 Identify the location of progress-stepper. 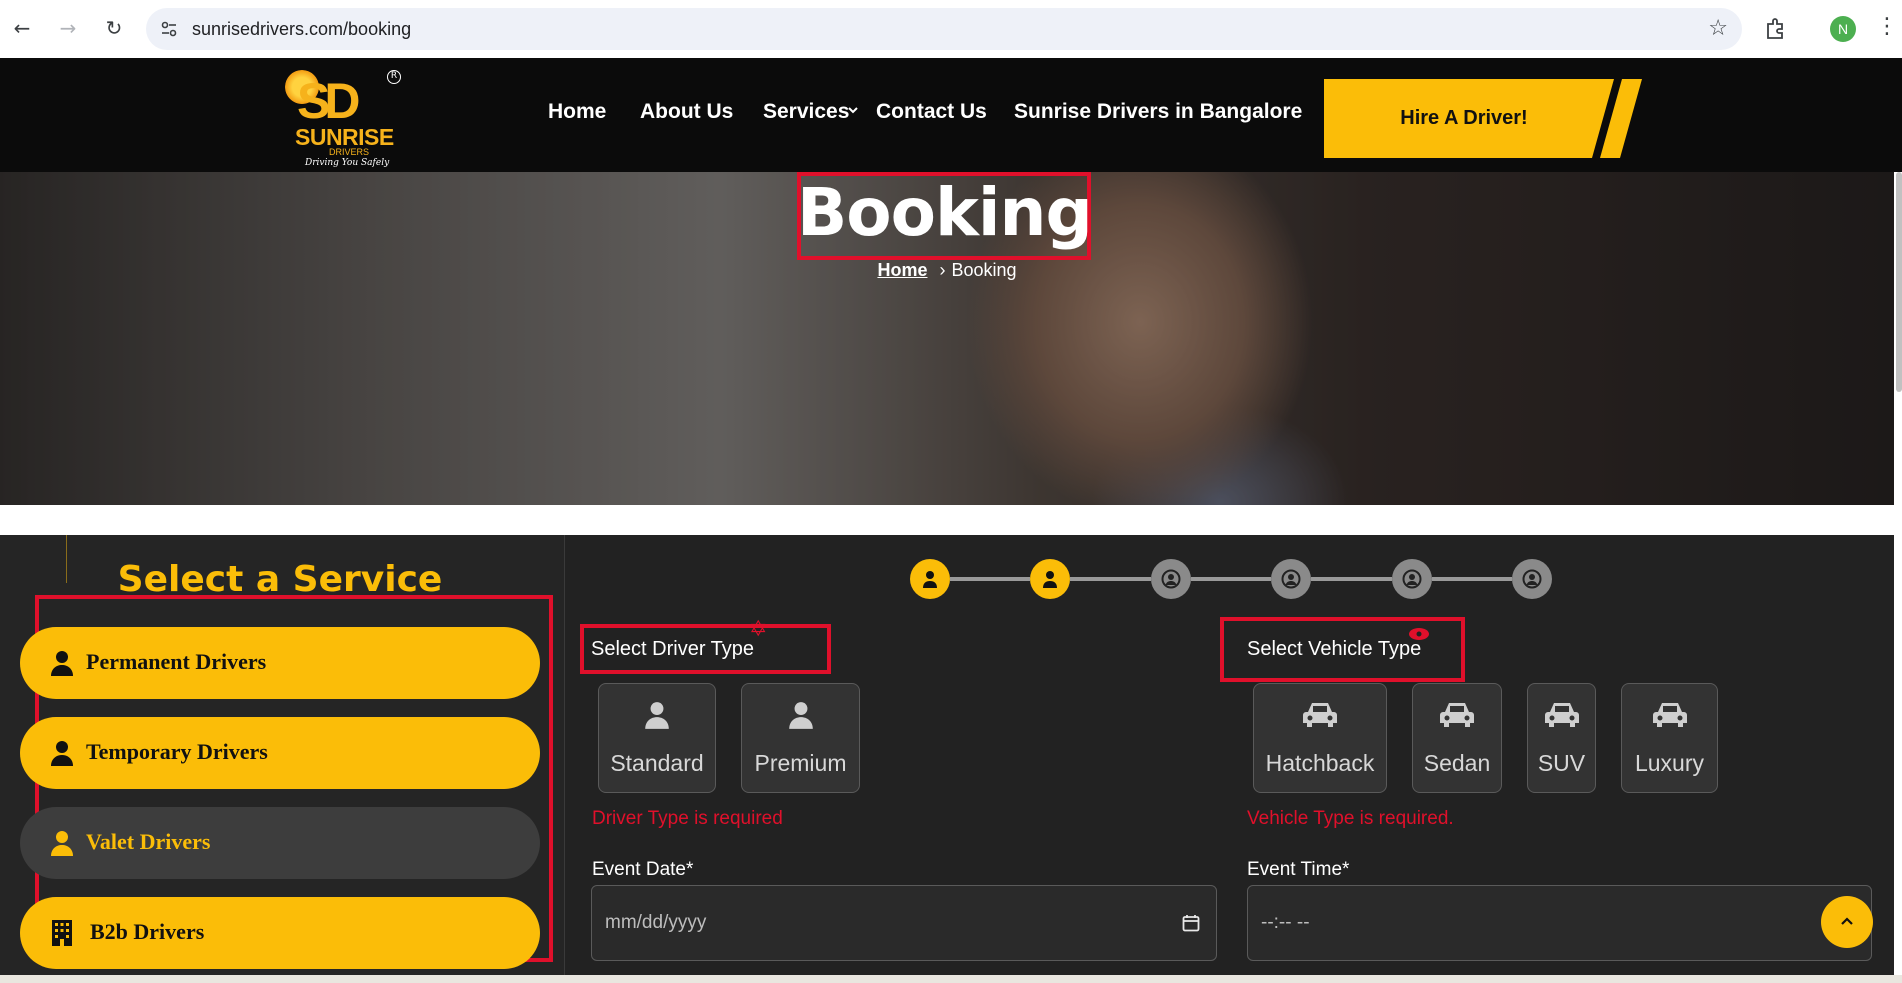
(1231, 579).